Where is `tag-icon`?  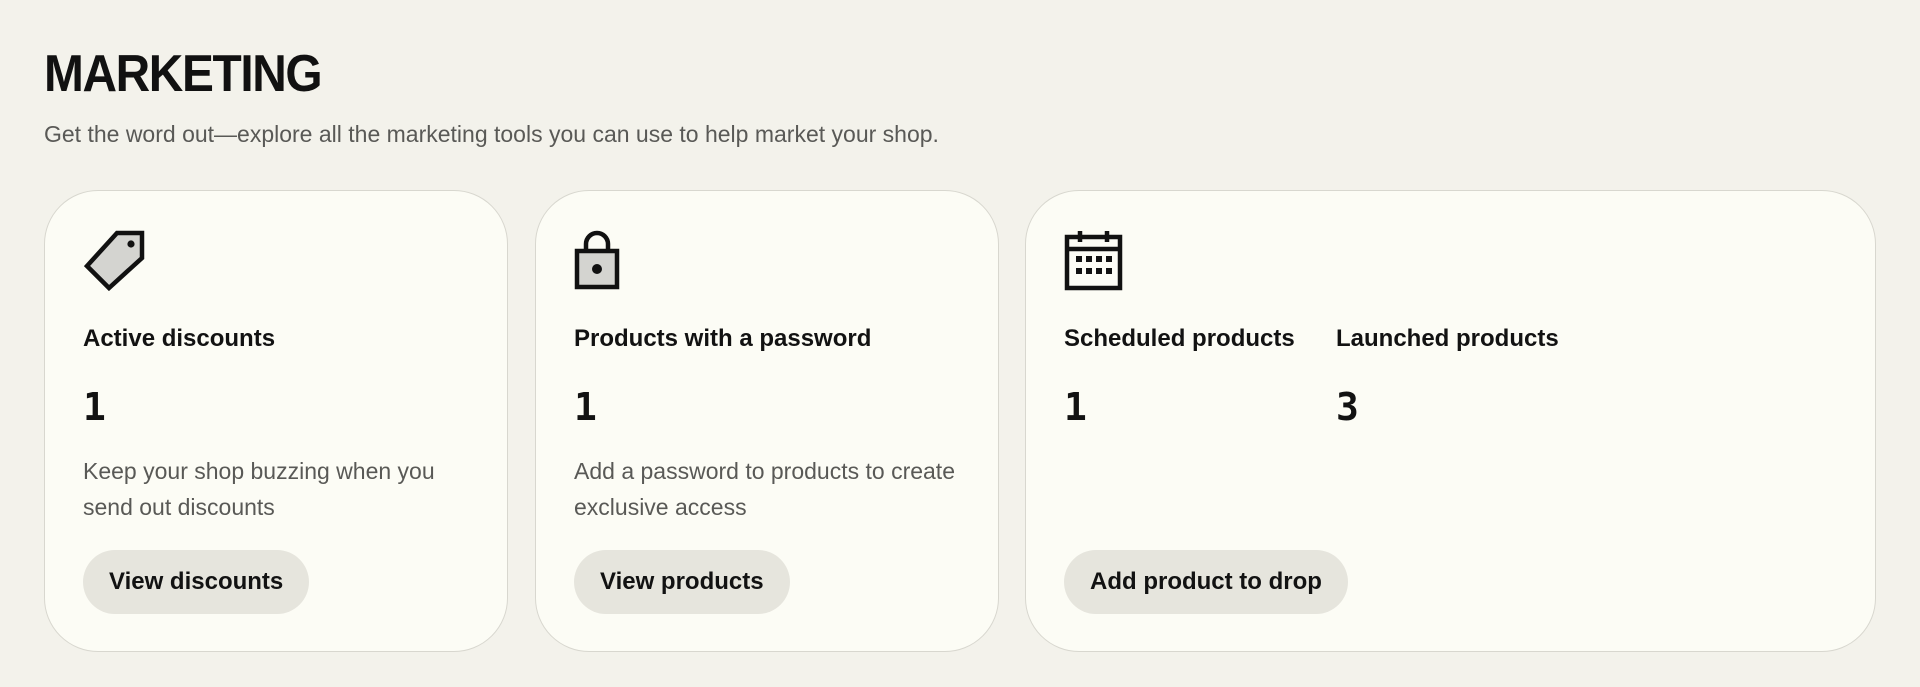 tag-icon is located at coordinates (114, 260).